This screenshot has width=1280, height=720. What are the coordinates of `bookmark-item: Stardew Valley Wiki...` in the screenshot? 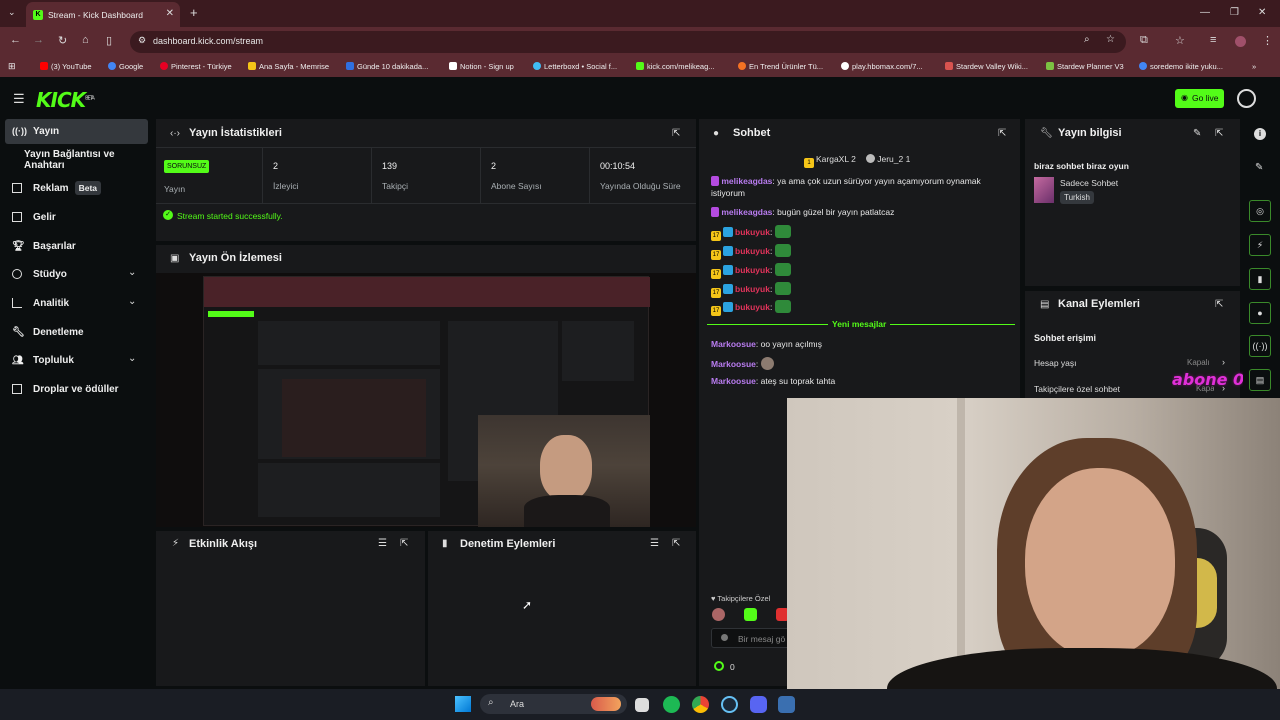 It's located at (986, 66).